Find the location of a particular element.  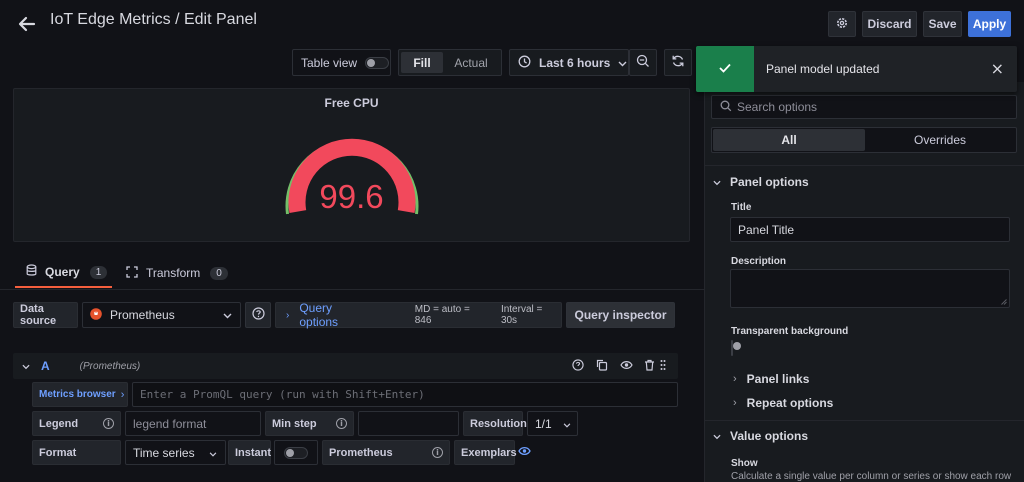

description-label: Description is located at coordinates (759, 261).